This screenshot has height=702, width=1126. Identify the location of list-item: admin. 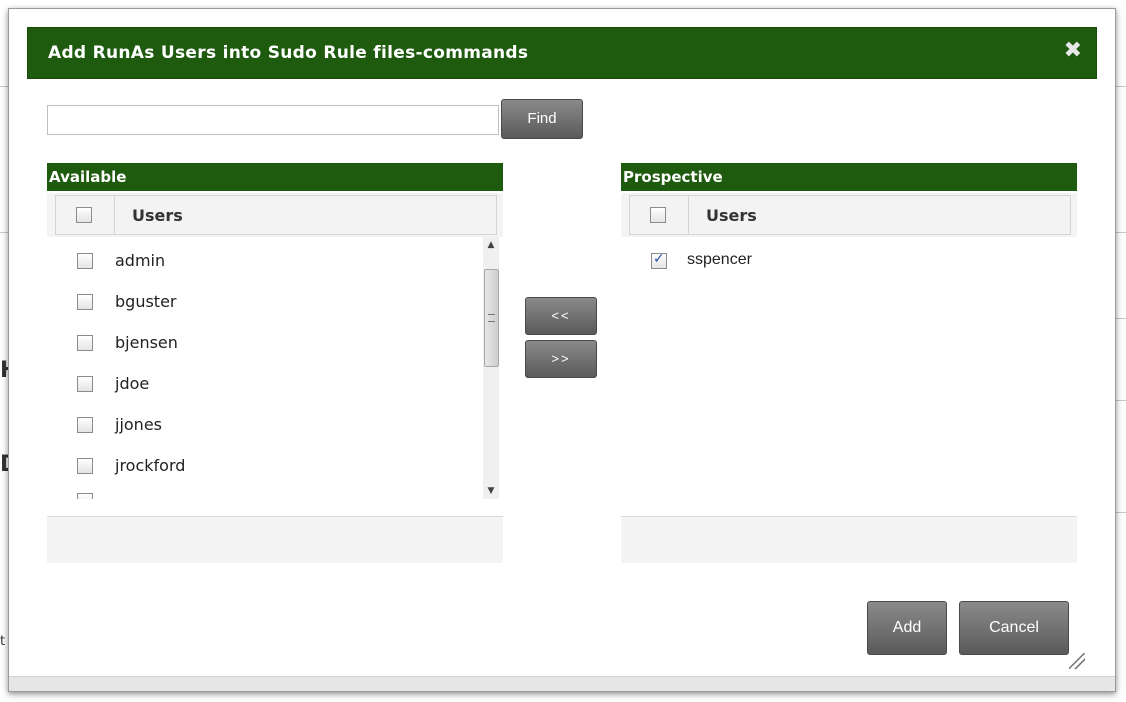
(264, 261).